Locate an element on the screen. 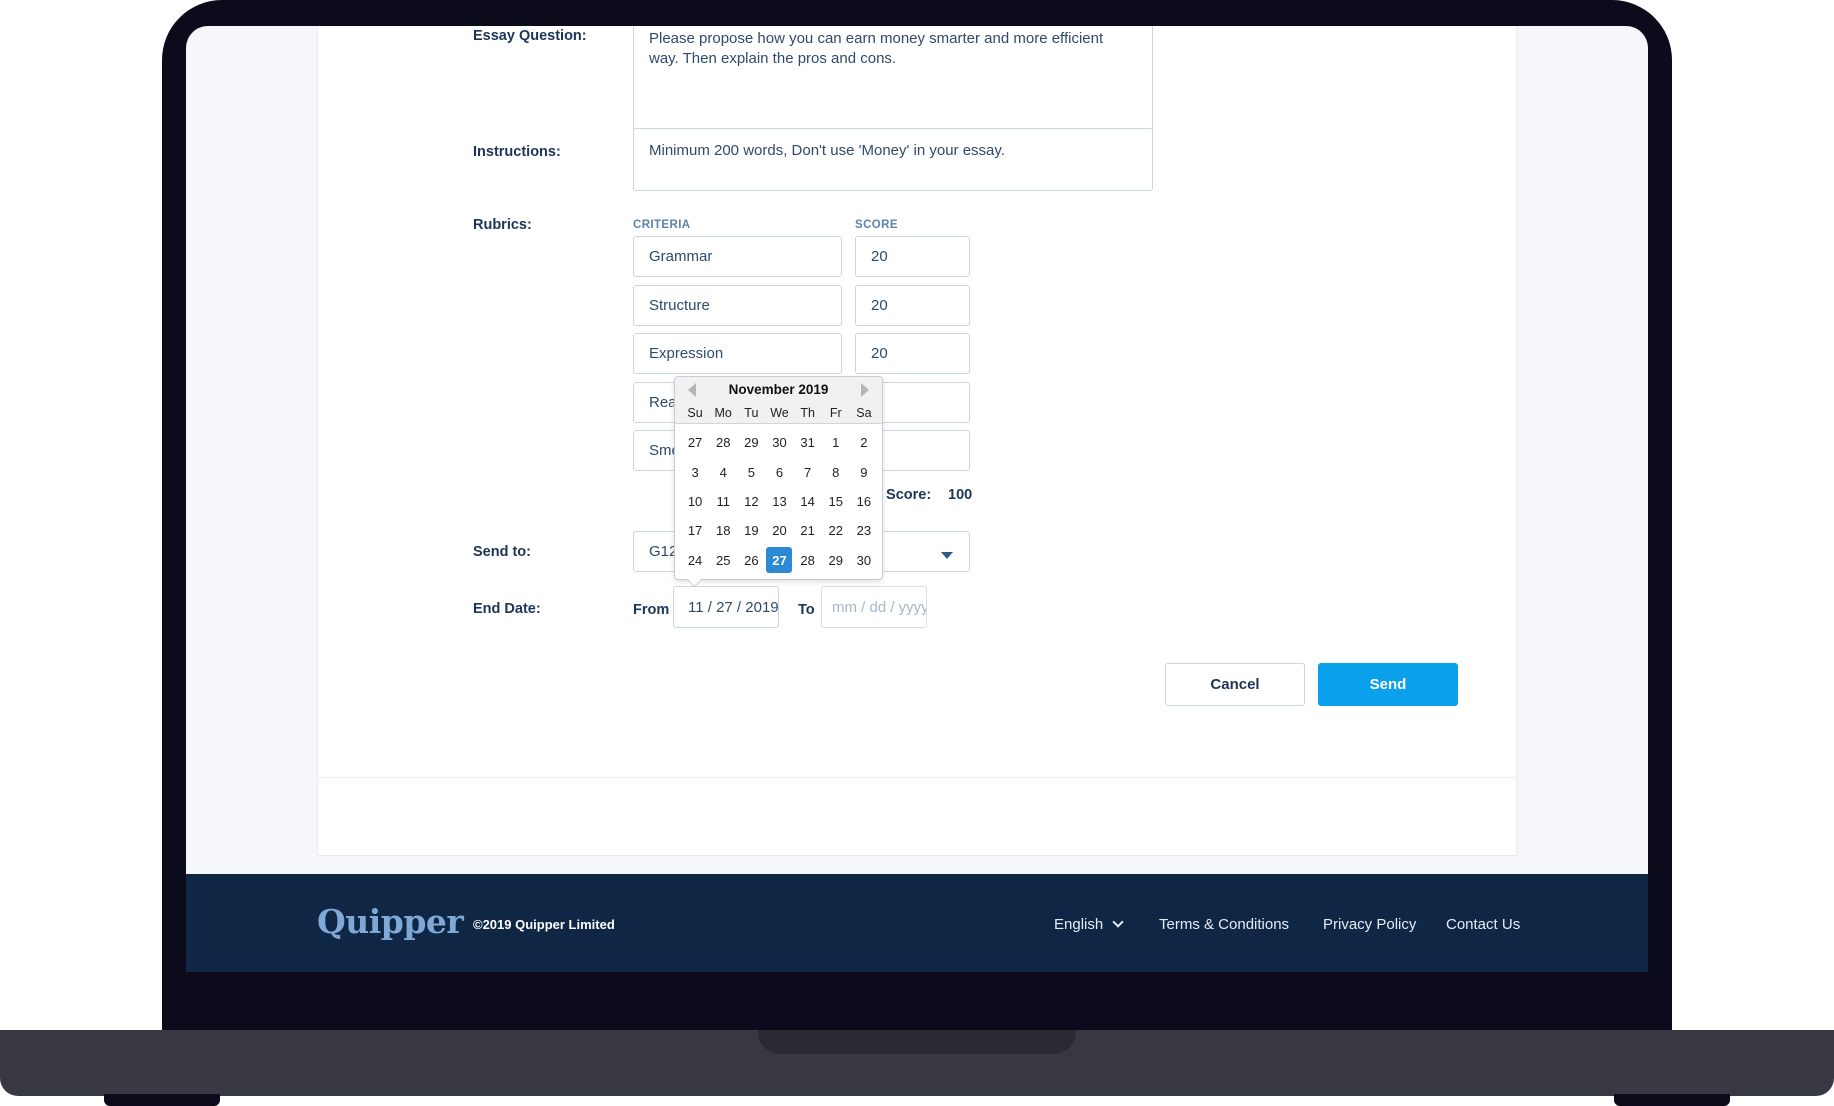 Image resolution: width=1834 pixels, height=1106 pixels. score-input-structure: 20 is located at coordinates (912, 305).